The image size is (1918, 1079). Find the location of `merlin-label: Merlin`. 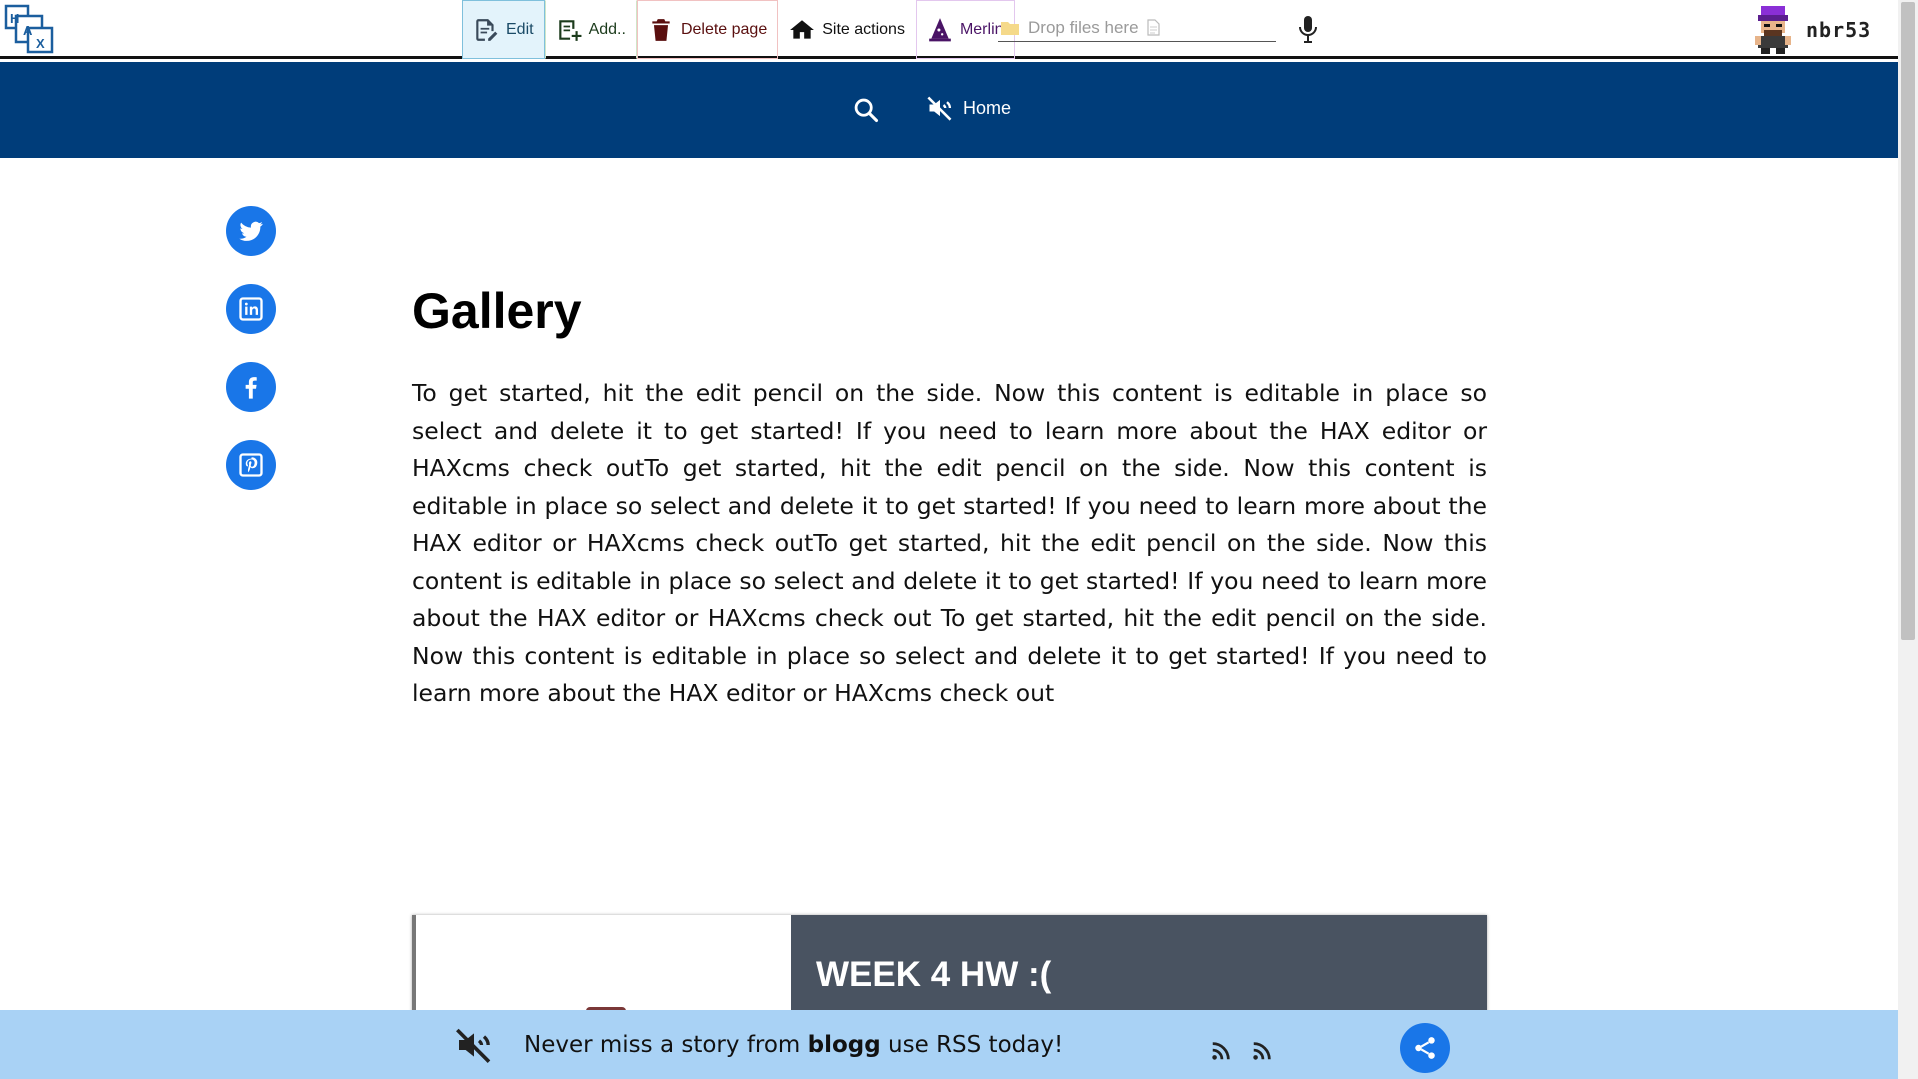

merlin-label: Merlin is located at coordinates (981, 29).